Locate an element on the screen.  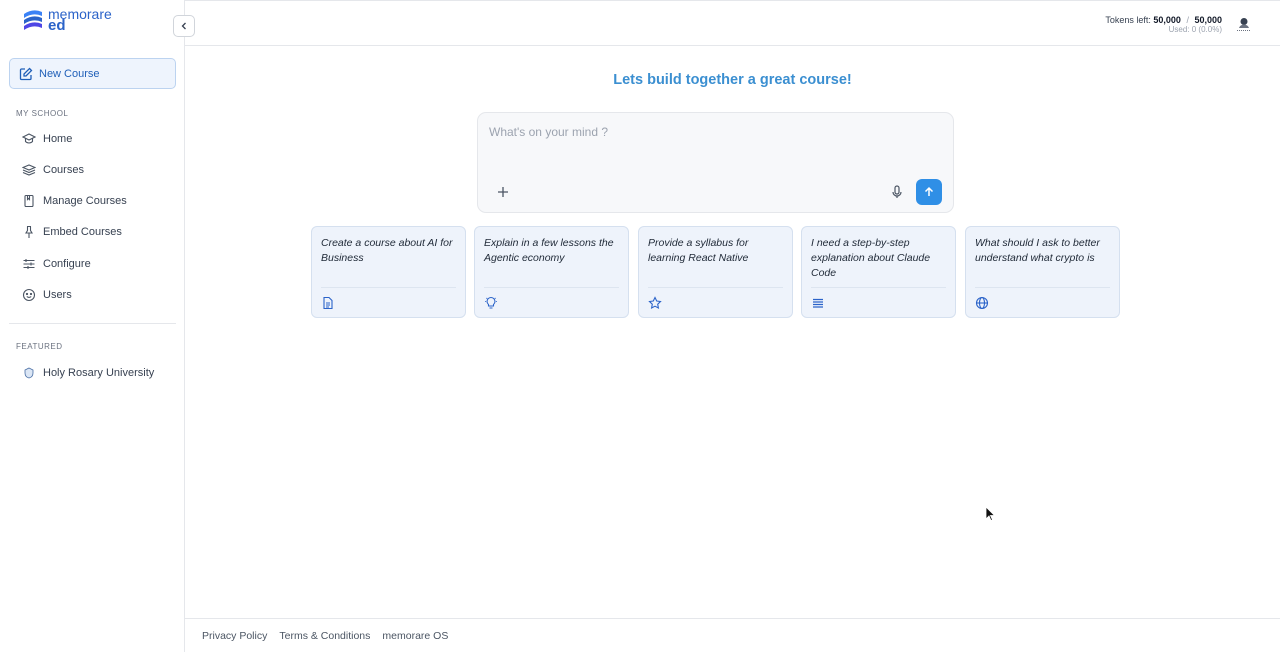
sidebar-item-label: Embed Courses is located at coordinates (82, 232).